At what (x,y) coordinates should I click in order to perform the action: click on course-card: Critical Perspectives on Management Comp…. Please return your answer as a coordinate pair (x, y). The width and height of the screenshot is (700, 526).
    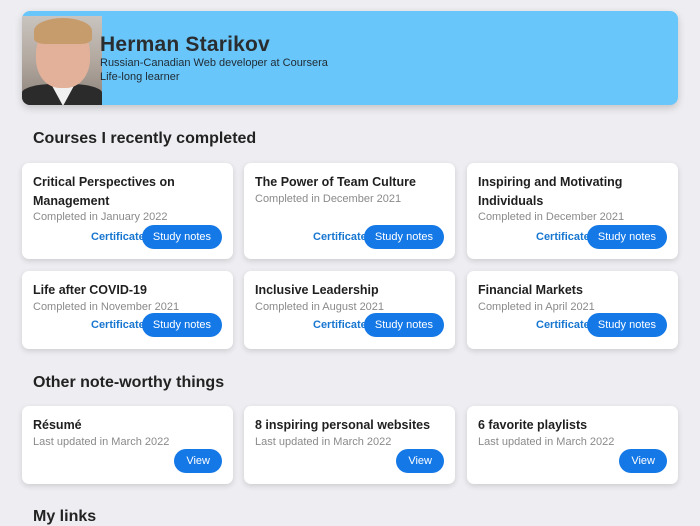
    Looking at the image, I should click on (127, 211).